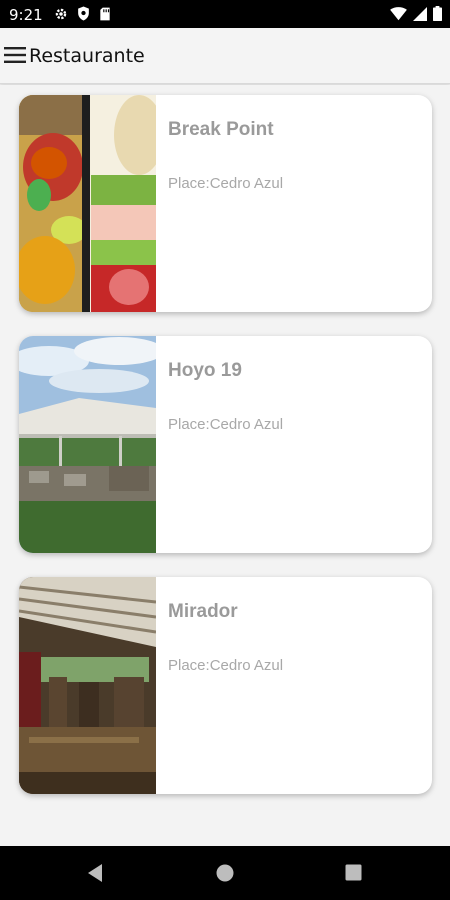 The image size is (450, 900). I want to click on shield-icon, so click(83, 13).